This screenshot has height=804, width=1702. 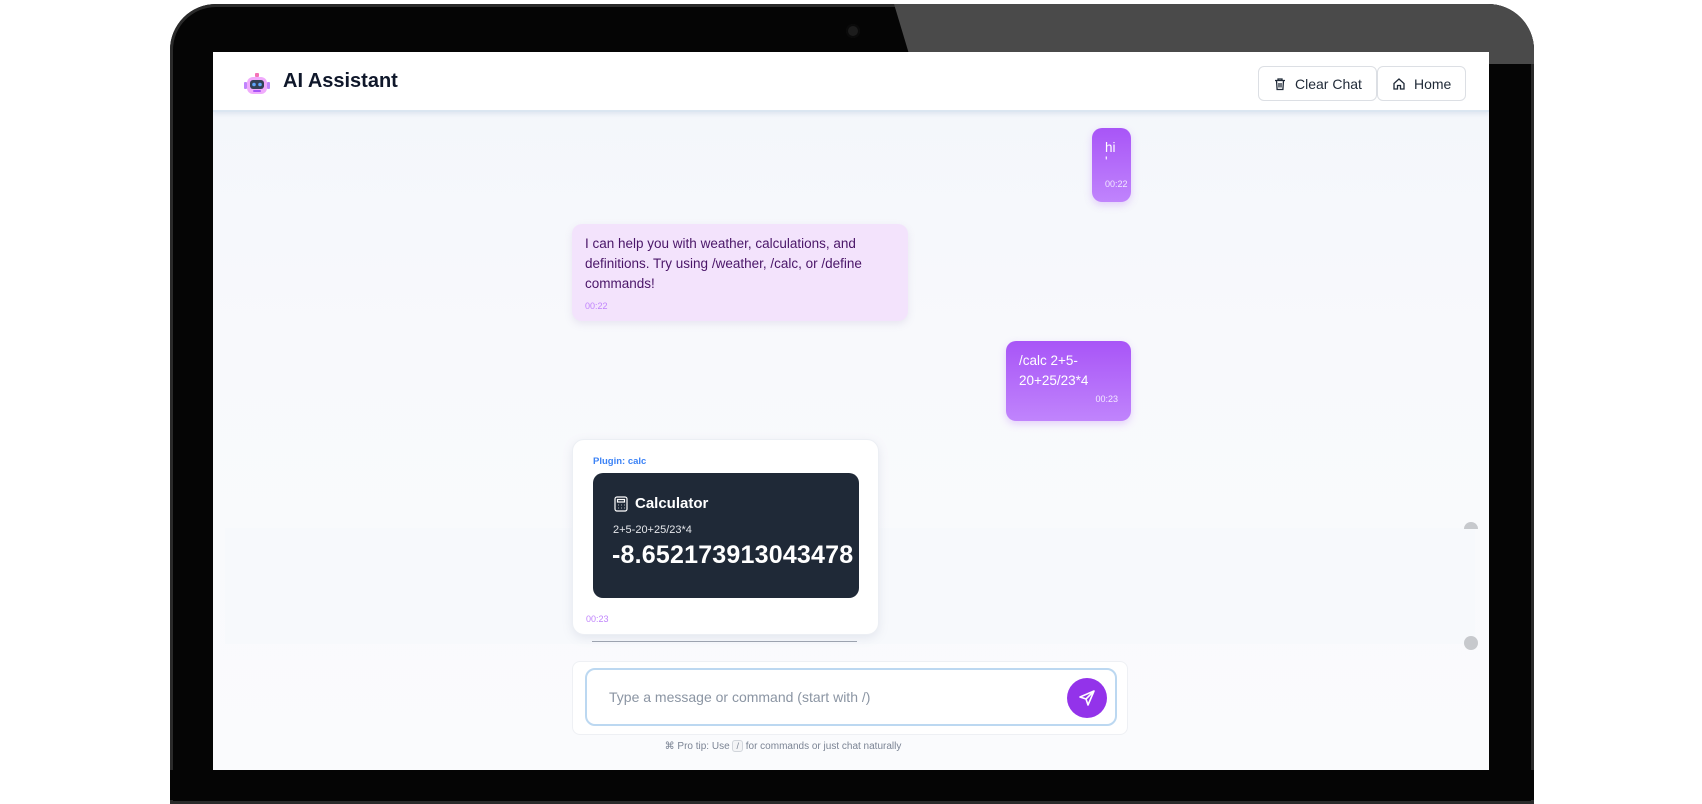 I want to click on pro-tip-key: /, so click(x=737, y=746).